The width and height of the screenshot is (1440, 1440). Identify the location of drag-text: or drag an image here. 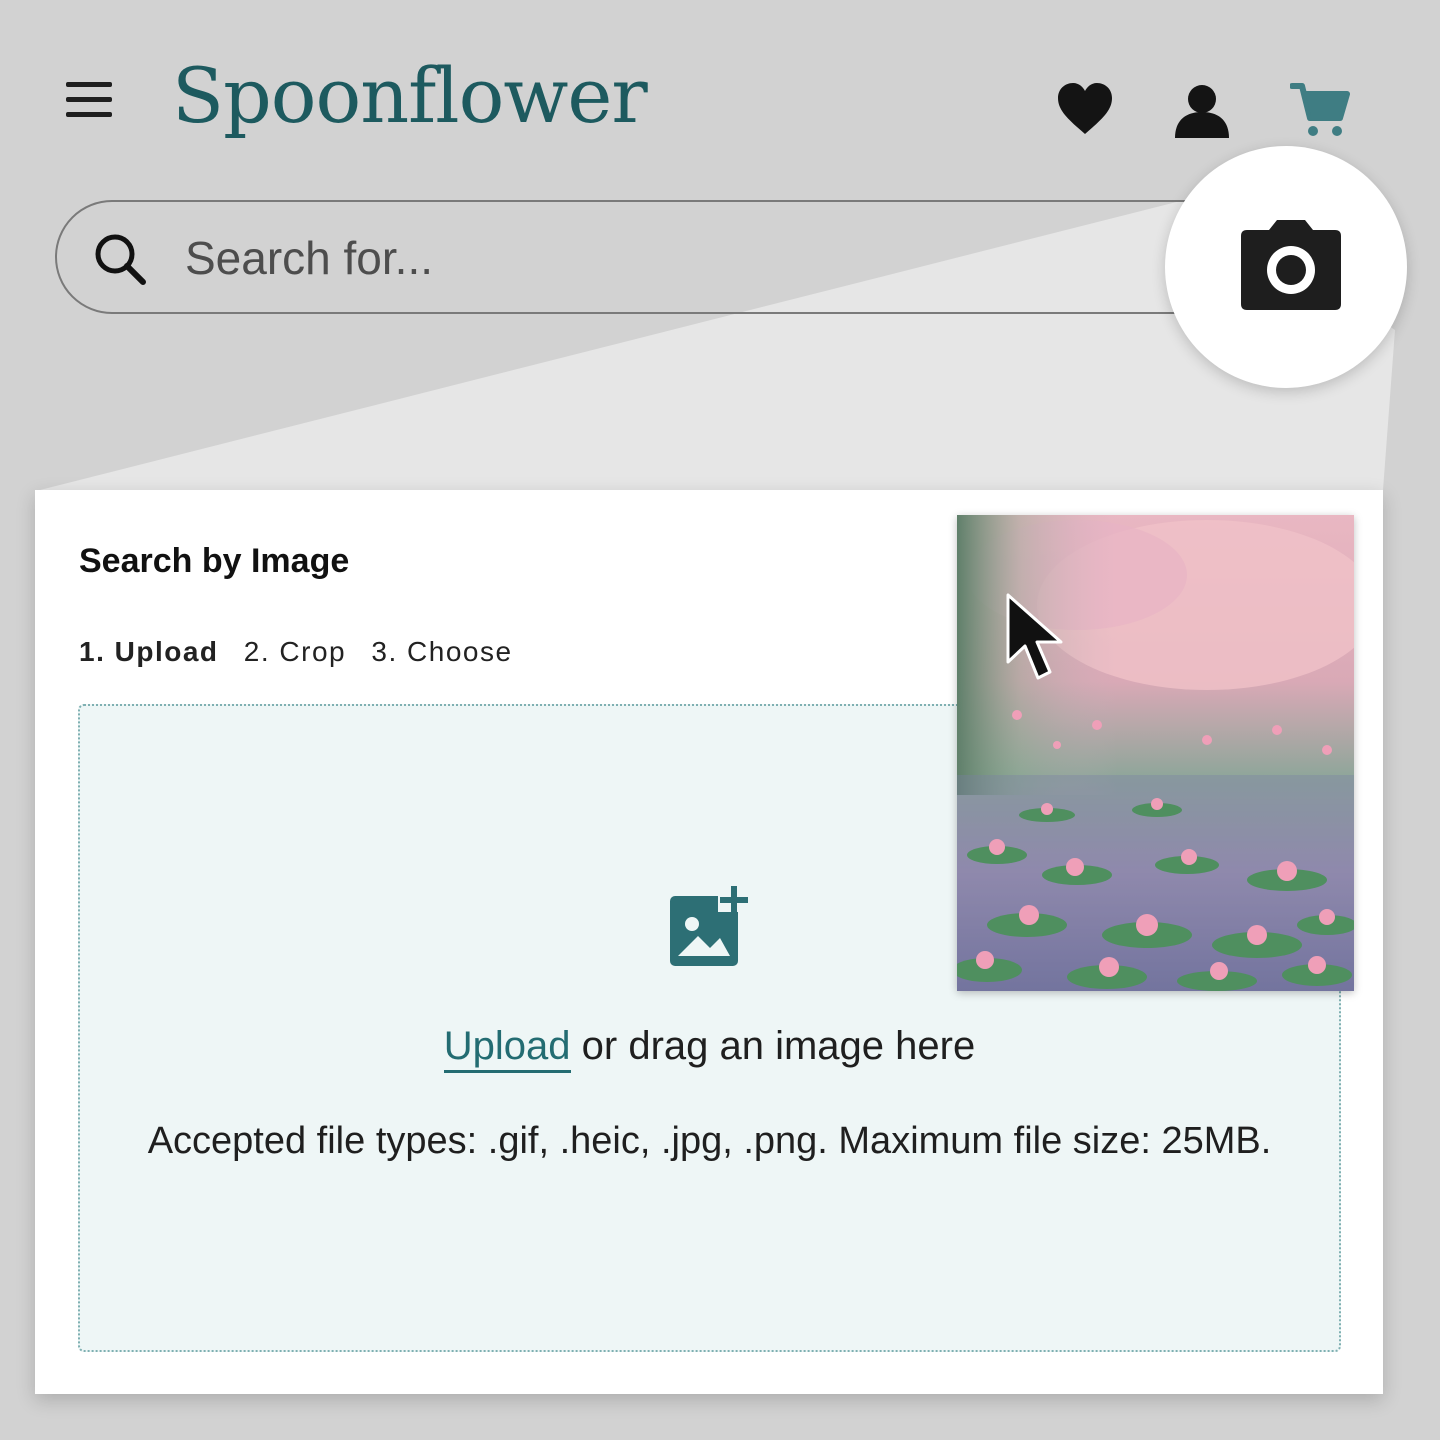
(773, 1046).